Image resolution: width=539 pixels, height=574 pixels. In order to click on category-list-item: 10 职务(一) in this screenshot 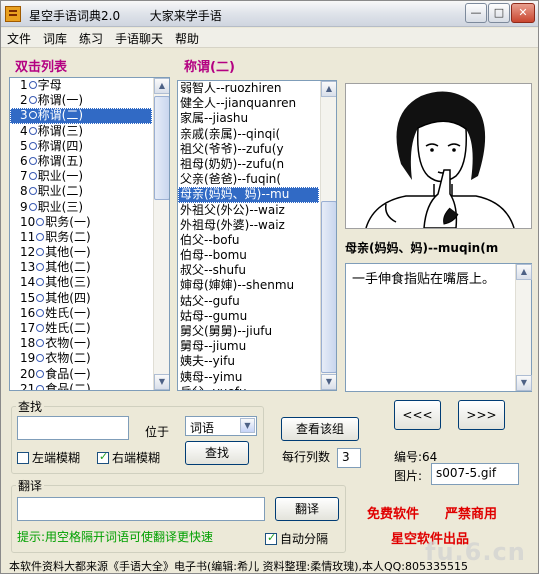, I will do `click(81, 222)`.